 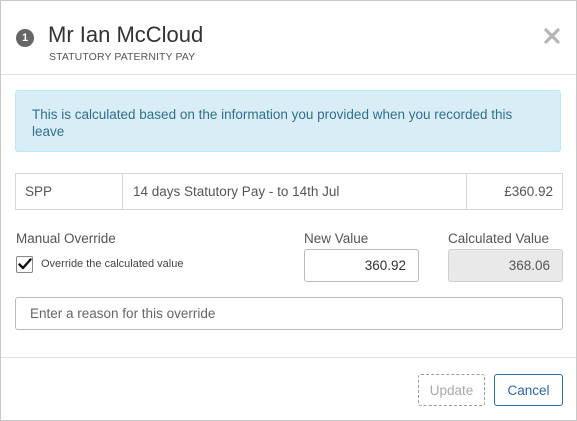 What do you see at coordinates (112, 264) in the screenshot?
I see `override-checkbox-label: Override the calculated value` at bounding box center [112, 264].